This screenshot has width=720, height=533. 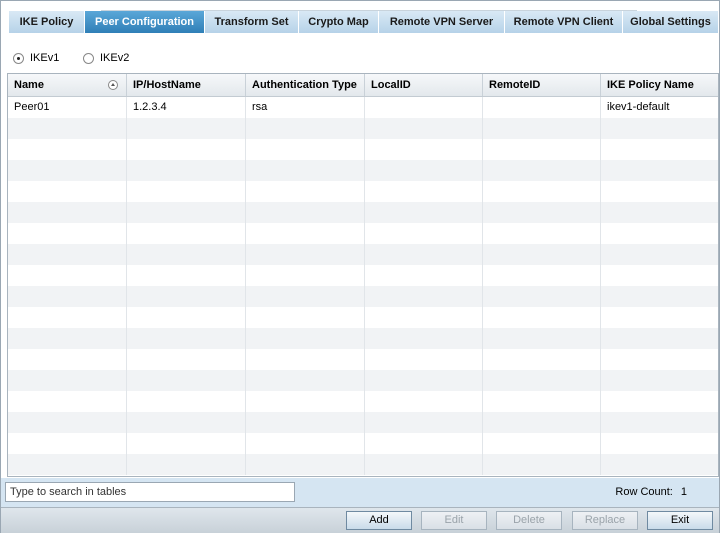 What do you see at coordinates (529, 520) in the screenshot?
I see `delete-button: Delete` at bounding box center [529, 520].